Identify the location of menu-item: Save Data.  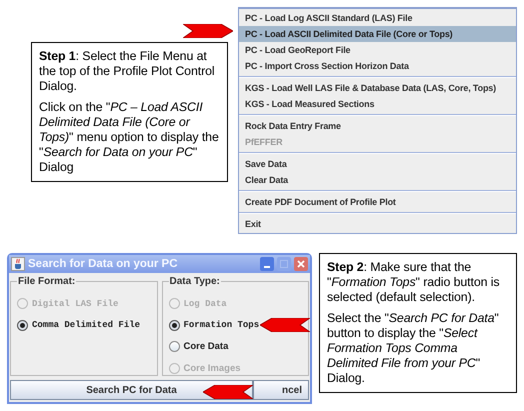
(377, 164).